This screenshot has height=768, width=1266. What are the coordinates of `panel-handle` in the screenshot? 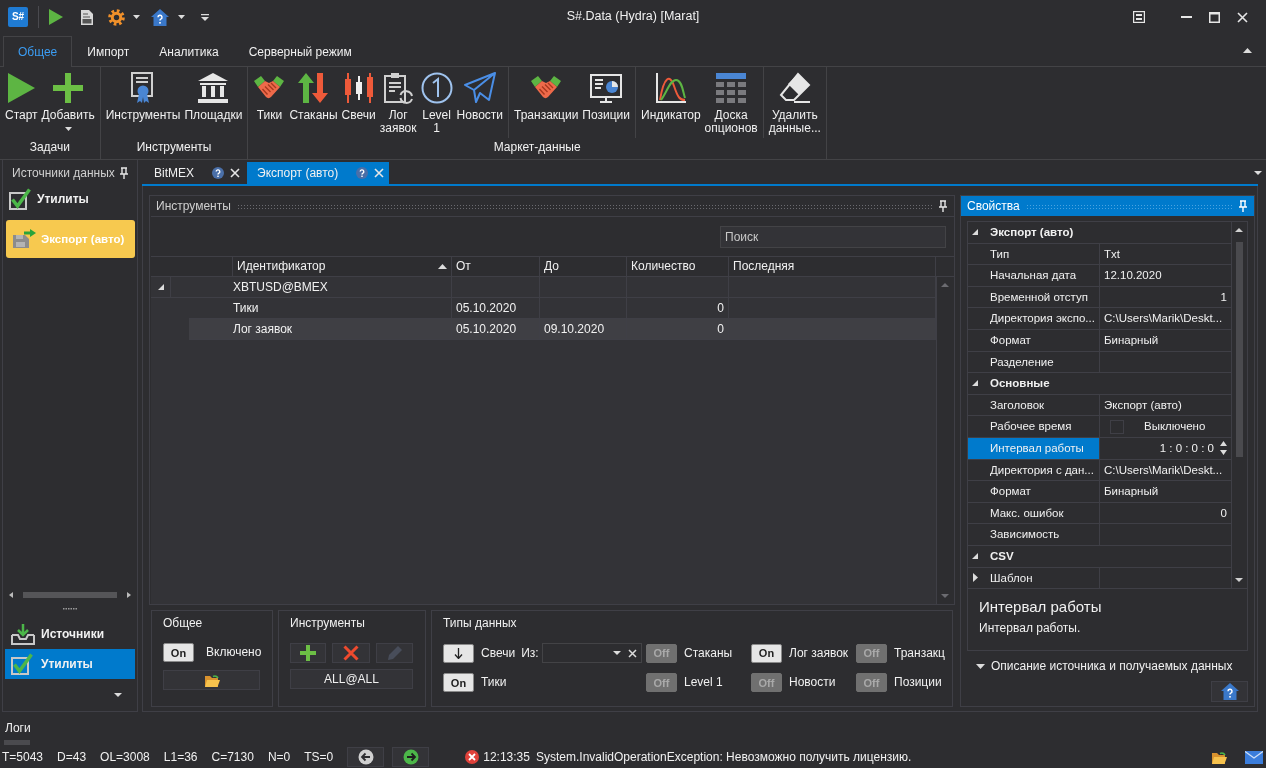 It's located at (17, 742).